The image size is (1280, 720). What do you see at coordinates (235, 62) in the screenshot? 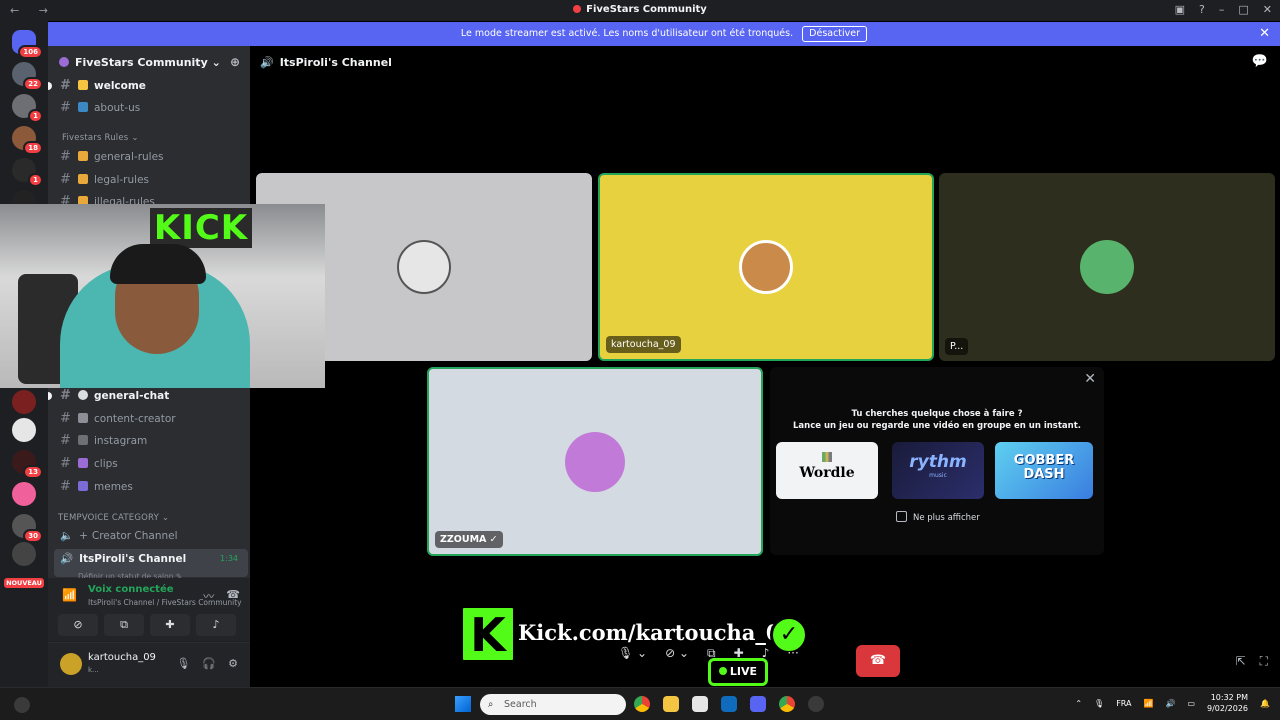
I see `invite-icon: ⊕` at bounding box center [235, 62].